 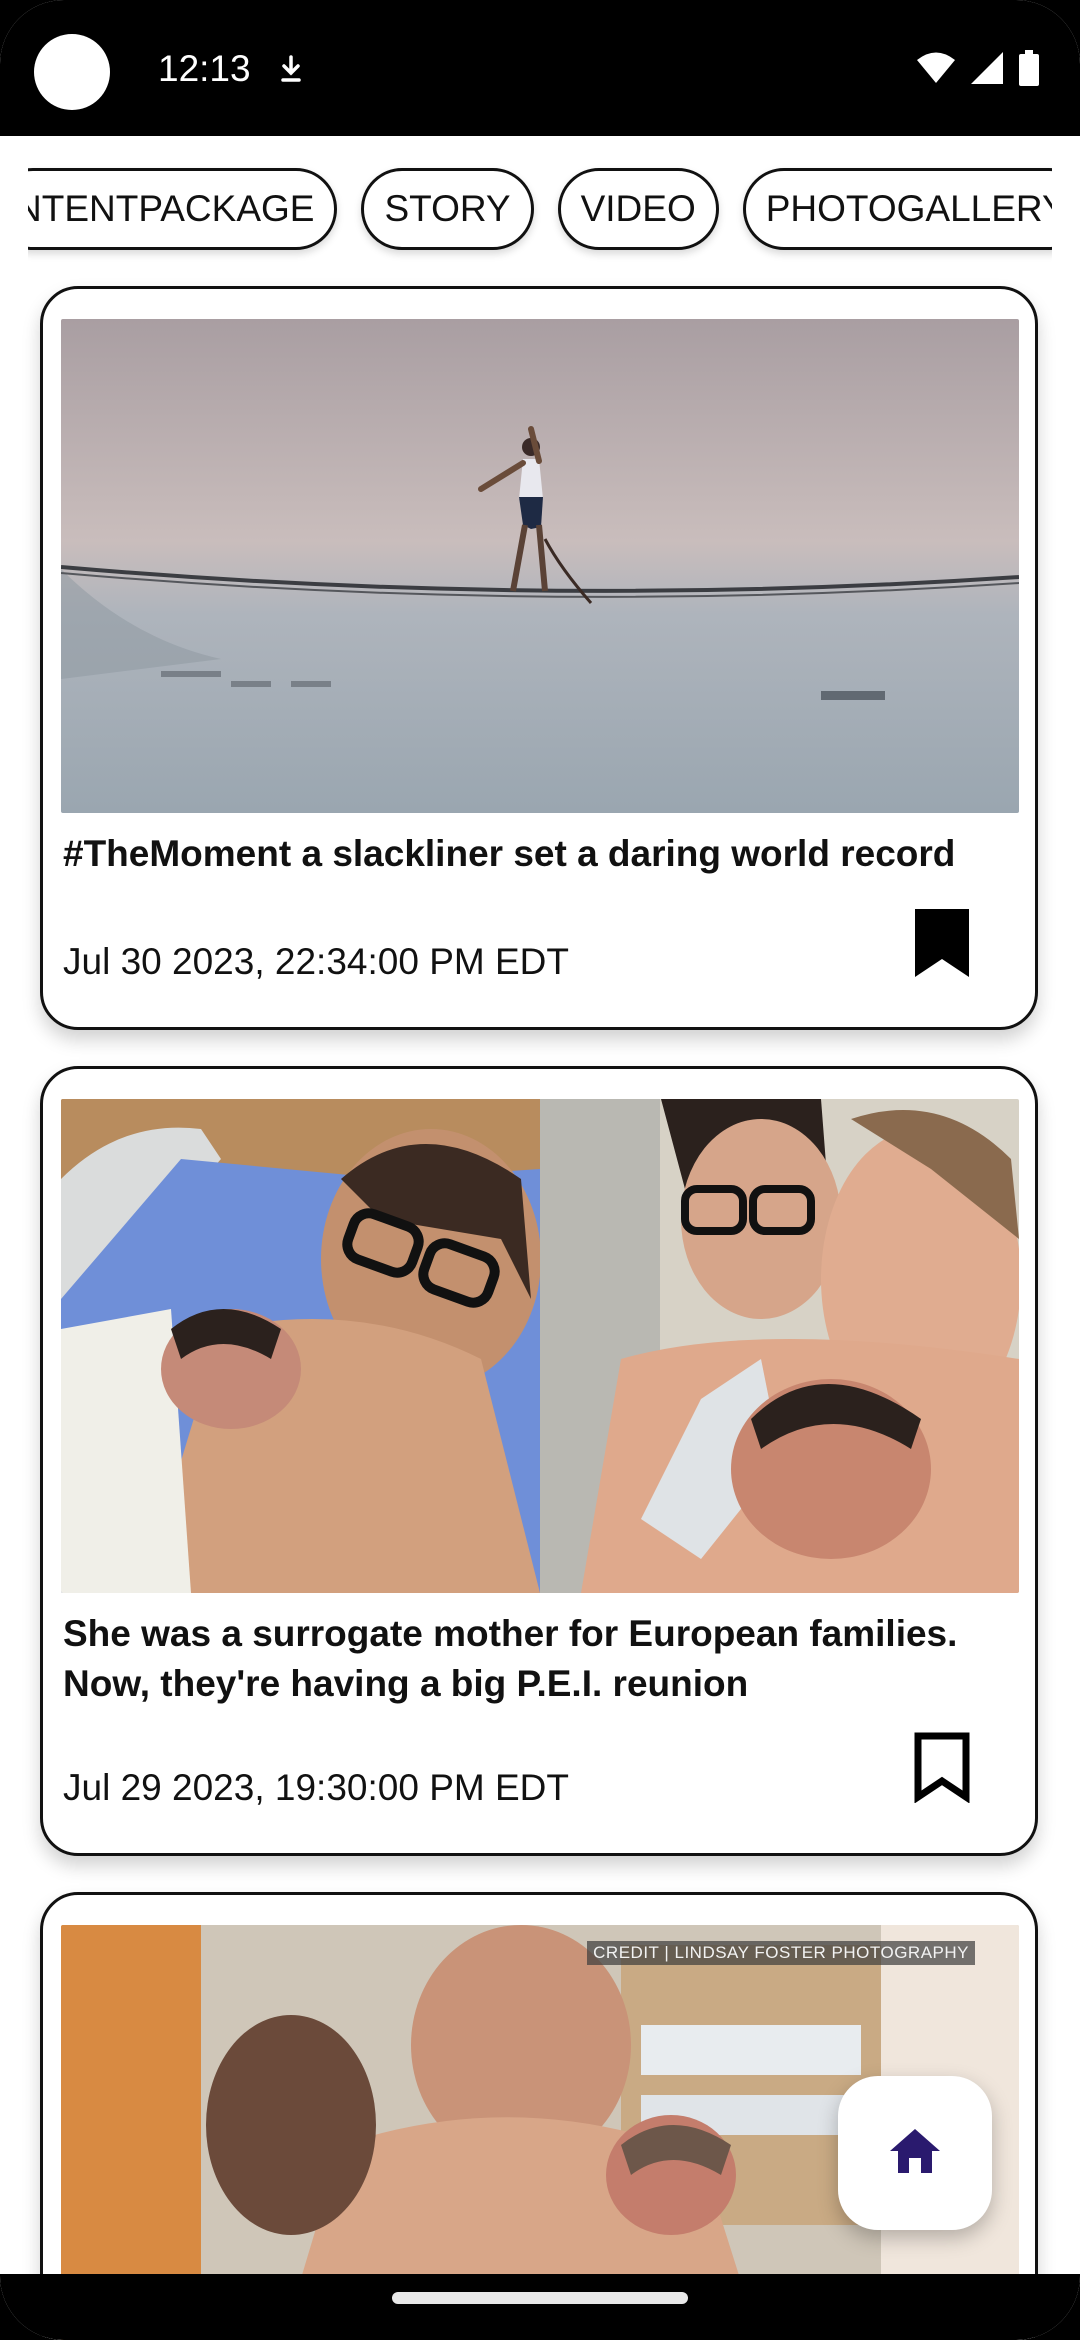 What do you see at coordinates (291, 71) in the screenshot?
I see `download-icon` at bounding box center [291, 71].